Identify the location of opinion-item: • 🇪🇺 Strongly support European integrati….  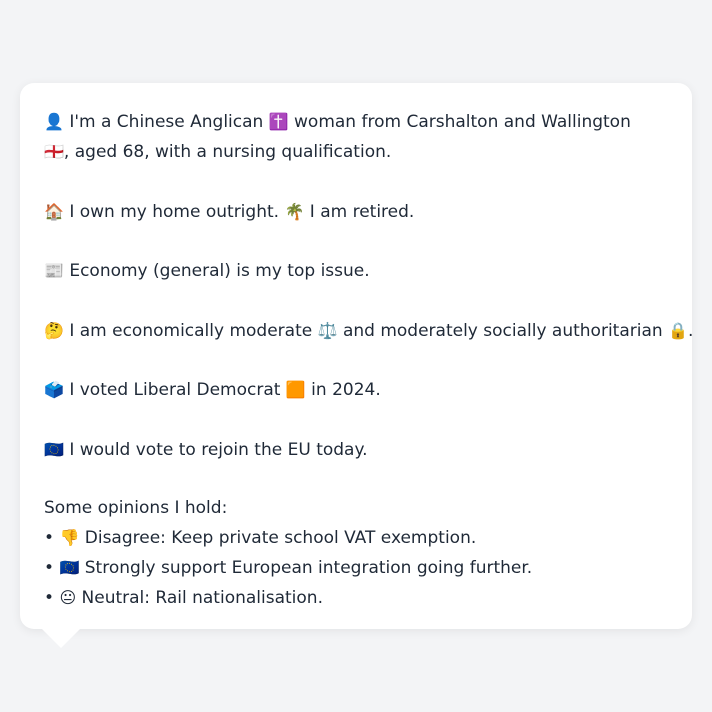
(356, 568).